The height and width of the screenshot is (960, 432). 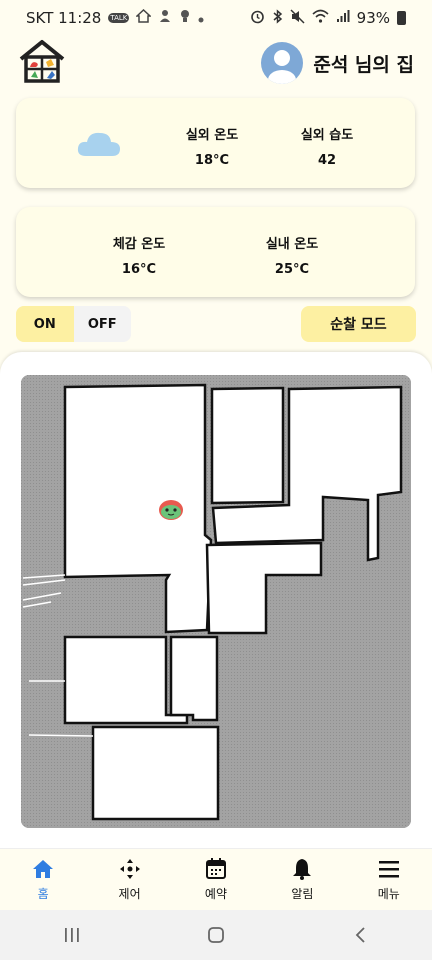 I want to click on more-notifications-dot, so click(x=201, y=18).